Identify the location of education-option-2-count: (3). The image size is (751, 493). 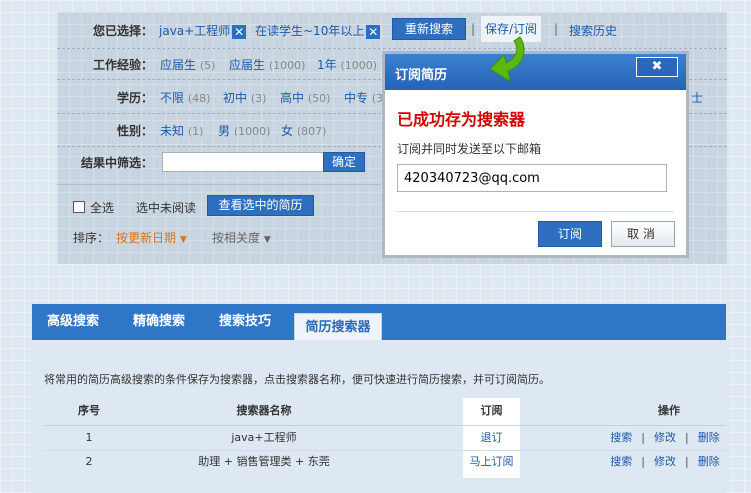
(258, 98).